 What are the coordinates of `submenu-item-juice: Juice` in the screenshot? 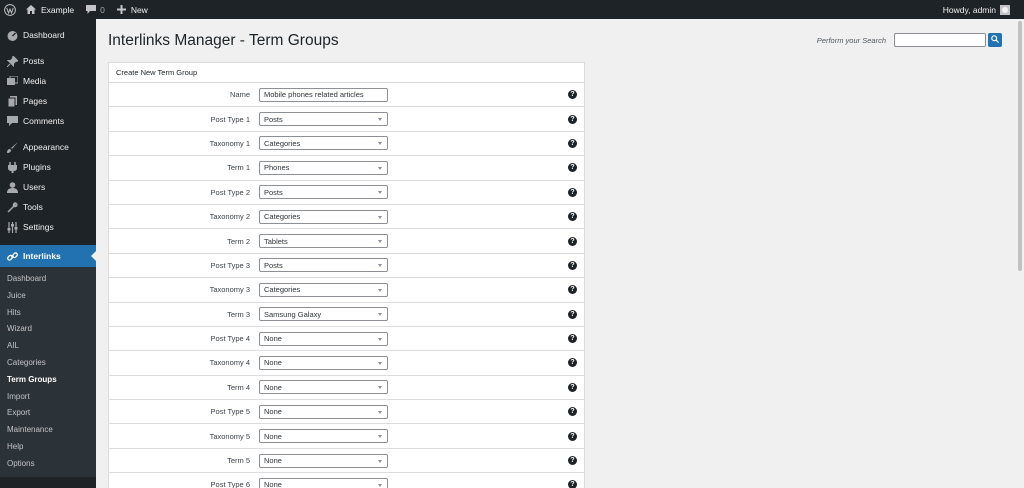 It's located at (48, 296).